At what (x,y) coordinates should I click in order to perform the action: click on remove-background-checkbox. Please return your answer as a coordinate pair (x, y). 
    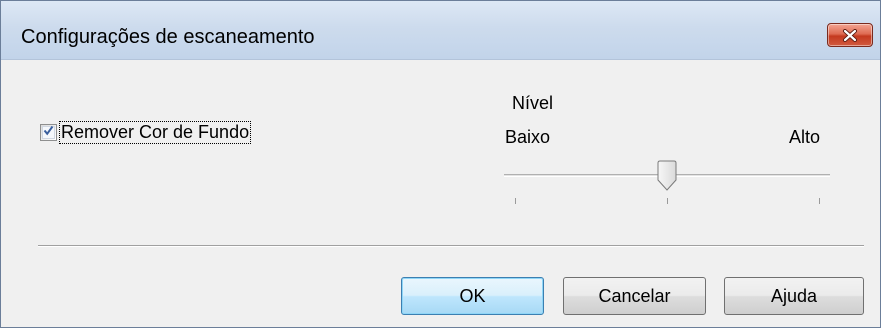
    Looking at the image, I should click on (48, 132).